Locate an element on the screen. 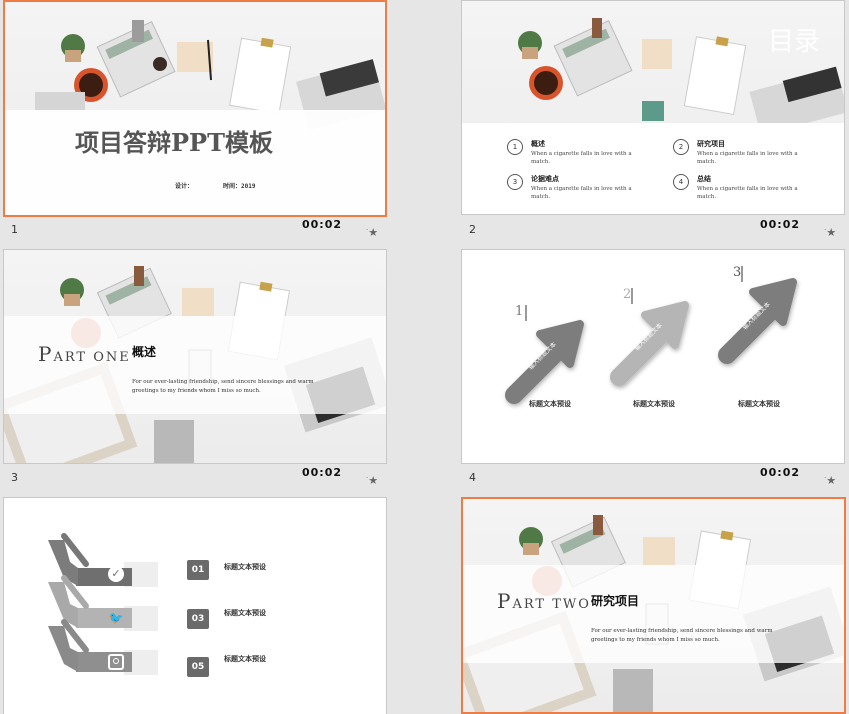 The height and width of the screenshot is (714, 849). part-rest: ART ONE is located at coordinates (92, 357).